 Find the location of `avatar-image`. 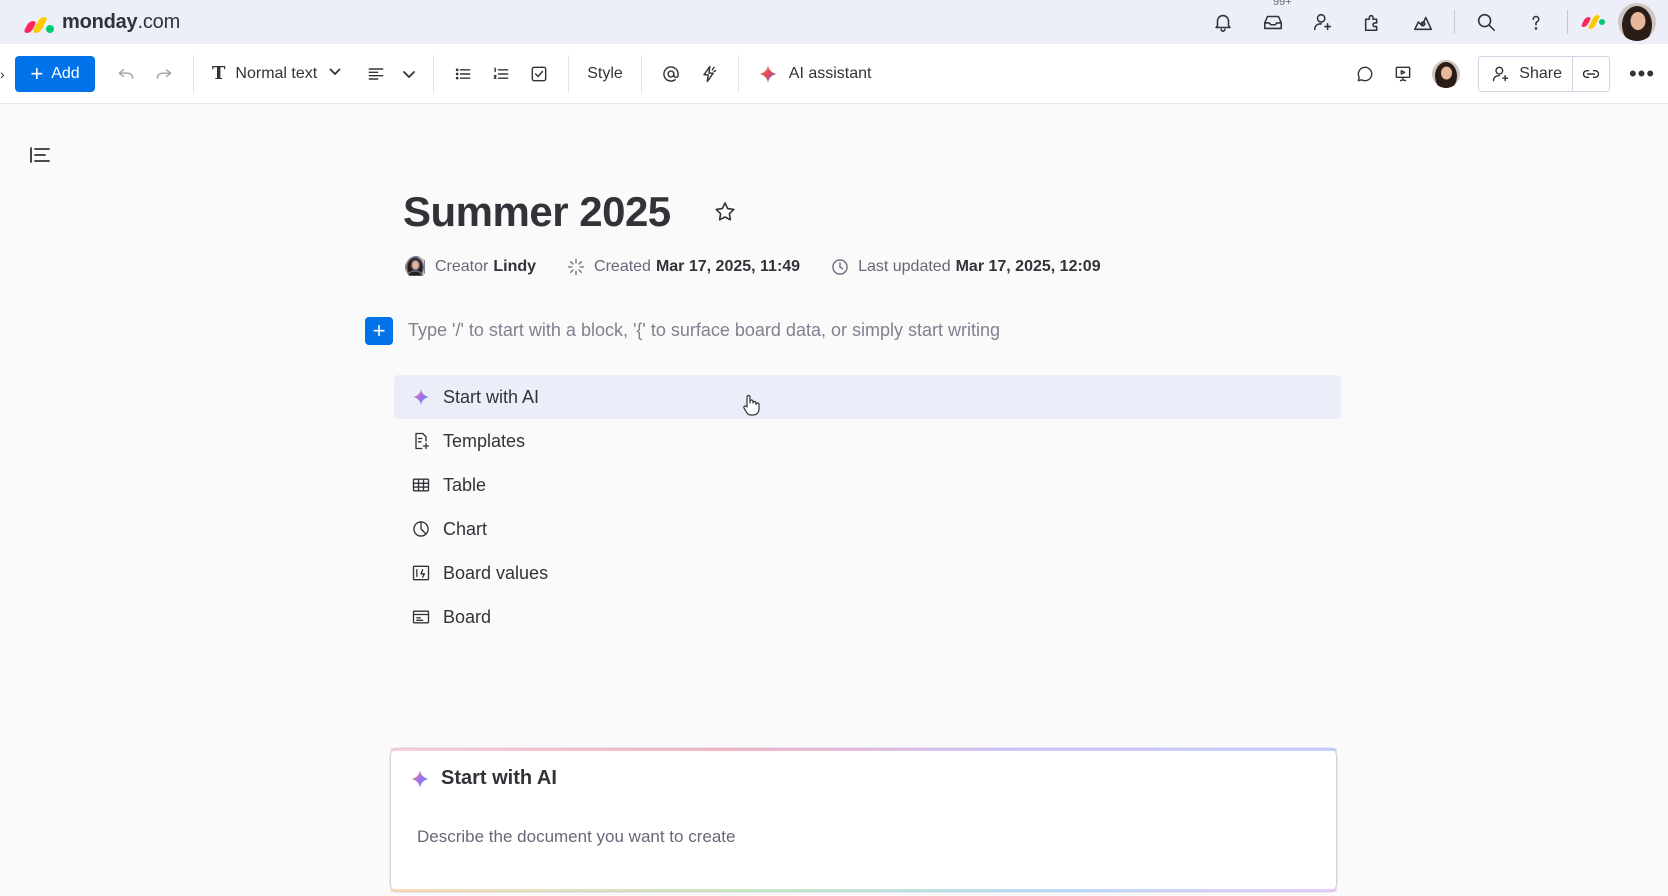

avatar-image is located at coordinates (1446, 74).